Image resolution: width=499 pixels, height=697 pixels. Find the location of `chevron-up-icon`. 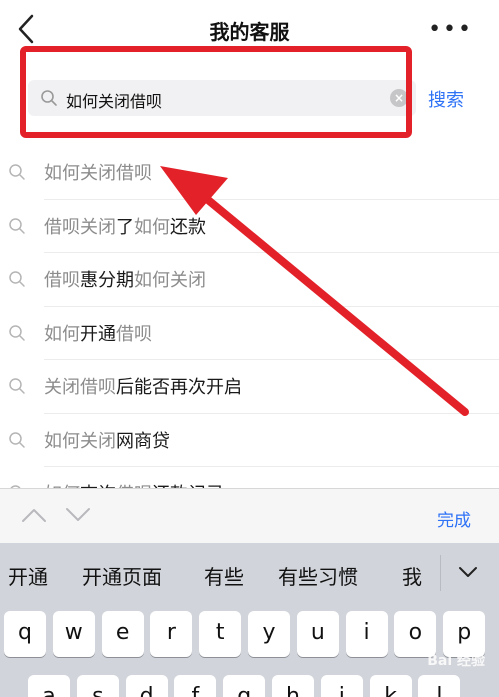

chevron-up-icon is located at coordinates (34, 515).